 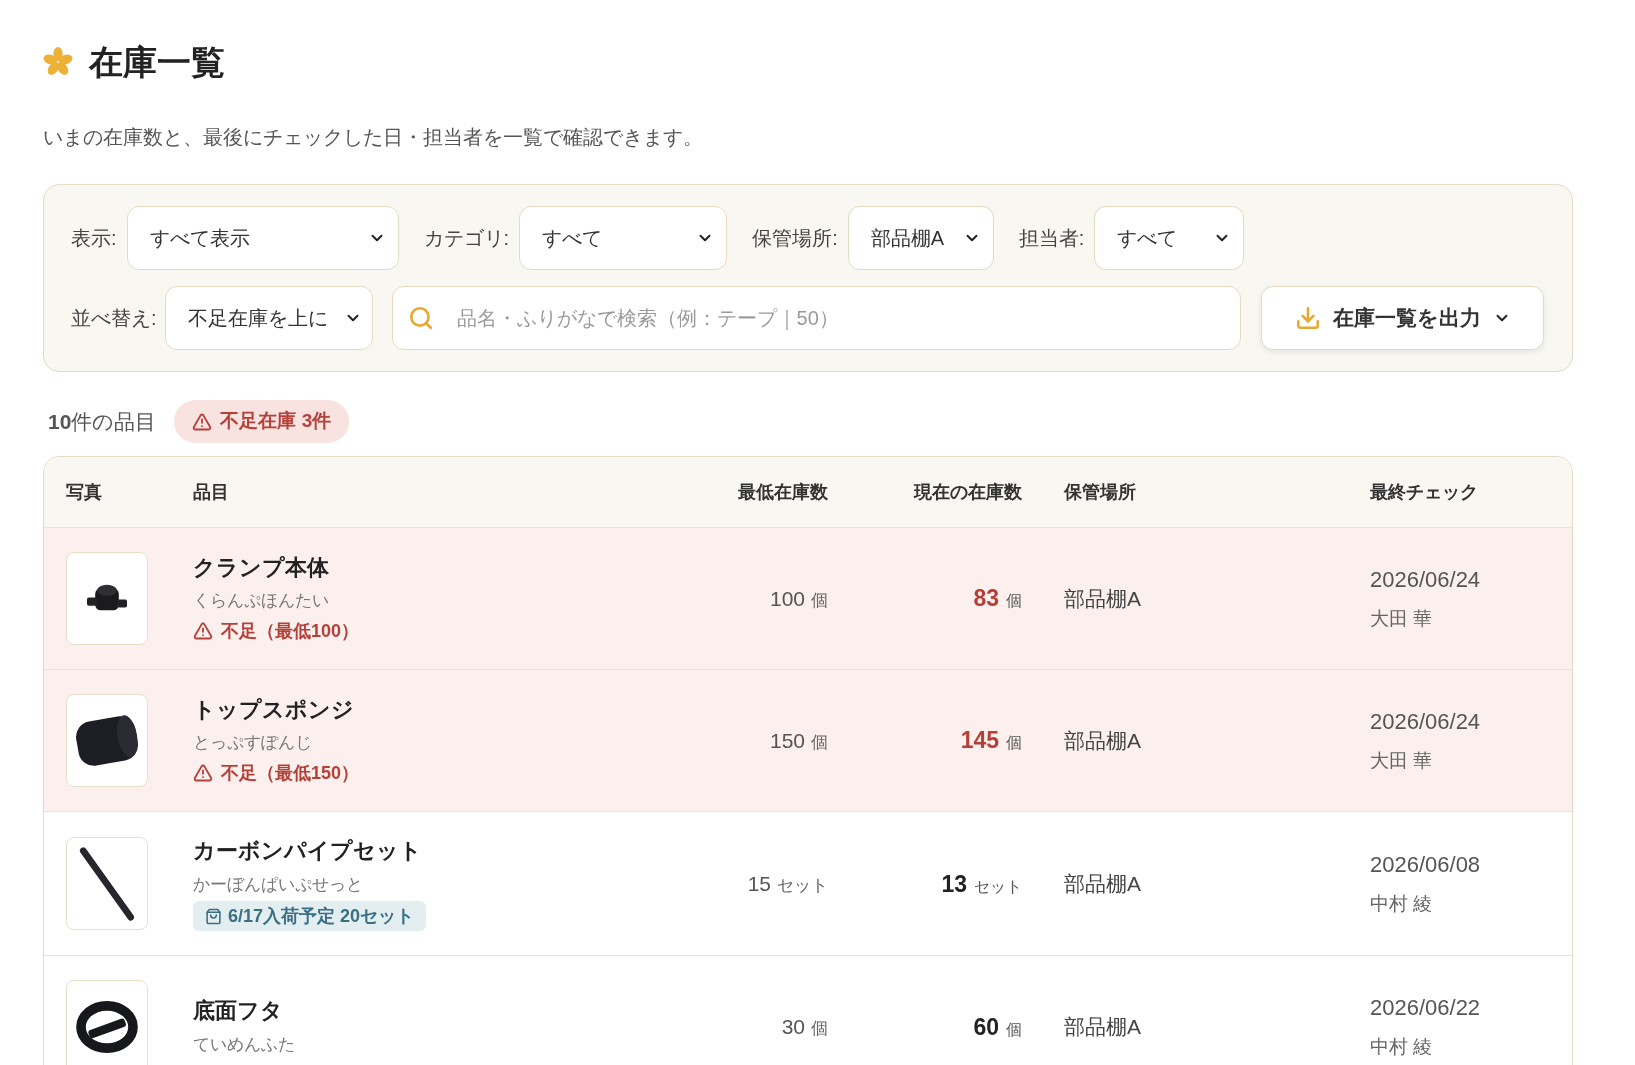 I want to click on min-stock-value: 100, so click(x=787, y=598).